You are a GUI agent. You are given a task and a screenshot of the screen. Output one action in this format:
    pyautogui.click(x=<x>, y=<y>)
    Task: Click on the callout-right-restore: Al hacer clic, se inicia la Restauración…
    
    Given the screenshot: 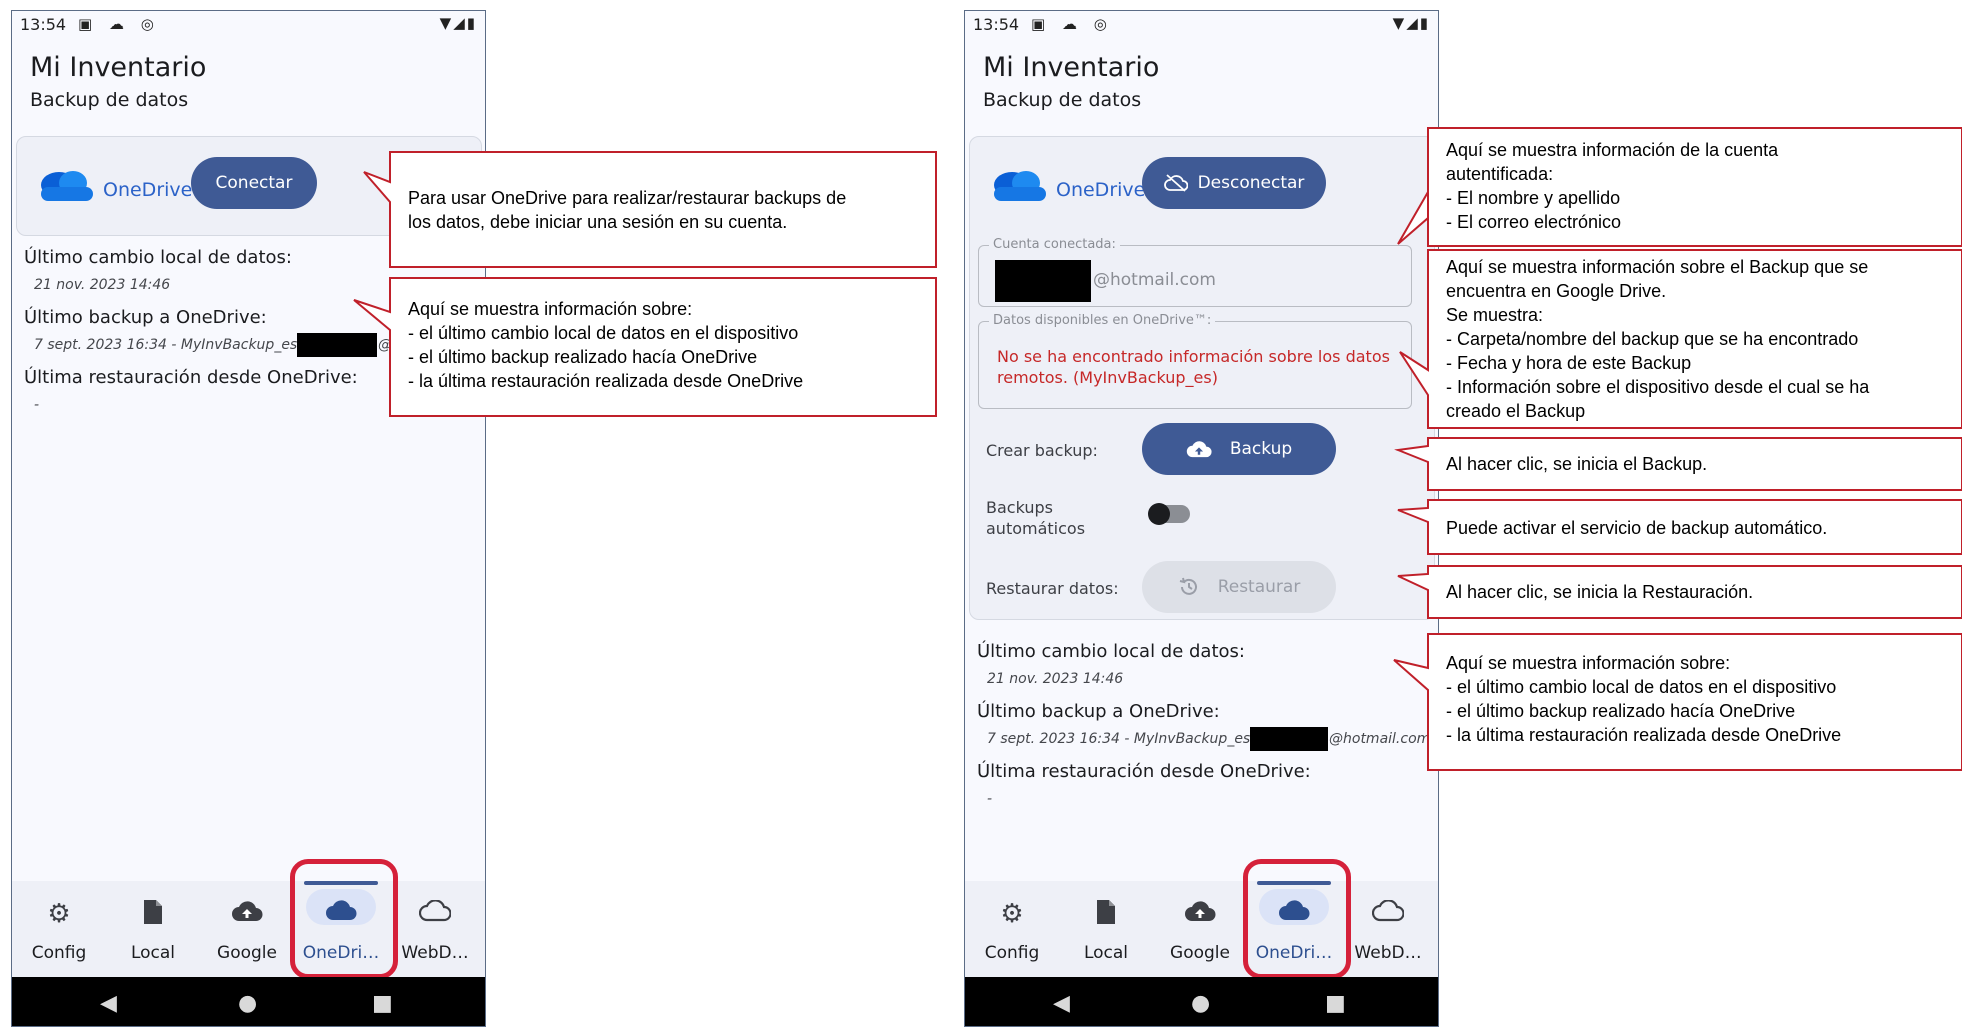 What is the action you would take?
    pyautogui.click(x=1600, y=592)
    